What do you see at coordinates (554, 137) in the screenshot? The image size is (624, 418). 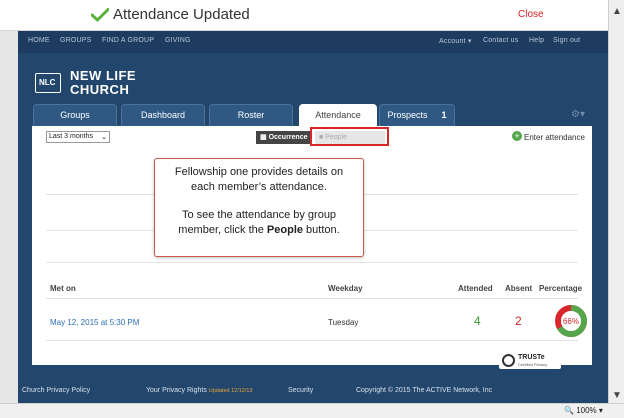 I see `enter-attendance-link: Enter attendance` at bounding box center [554, 137].